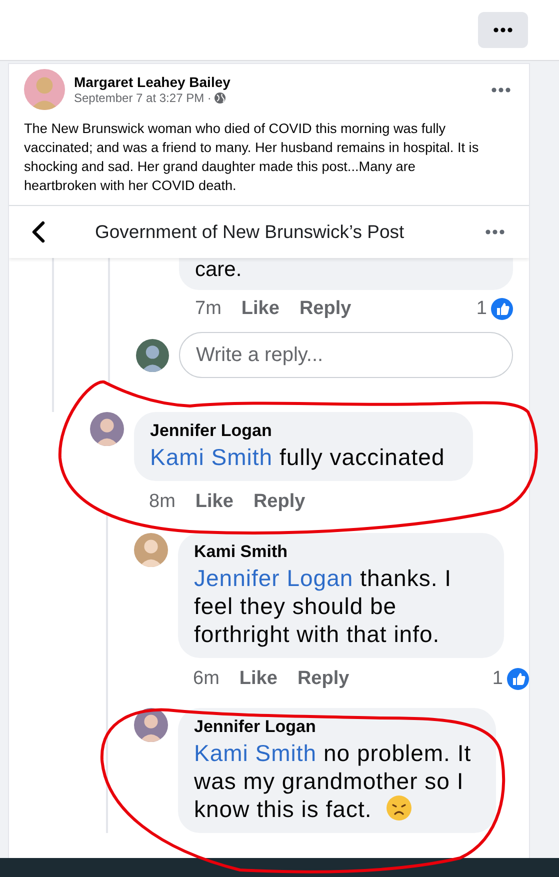 This screenshot has height=877, width=559. Describe the element at coordinates (502, 309) in the screenshot. I see `thumbs-up-icon` at that location.